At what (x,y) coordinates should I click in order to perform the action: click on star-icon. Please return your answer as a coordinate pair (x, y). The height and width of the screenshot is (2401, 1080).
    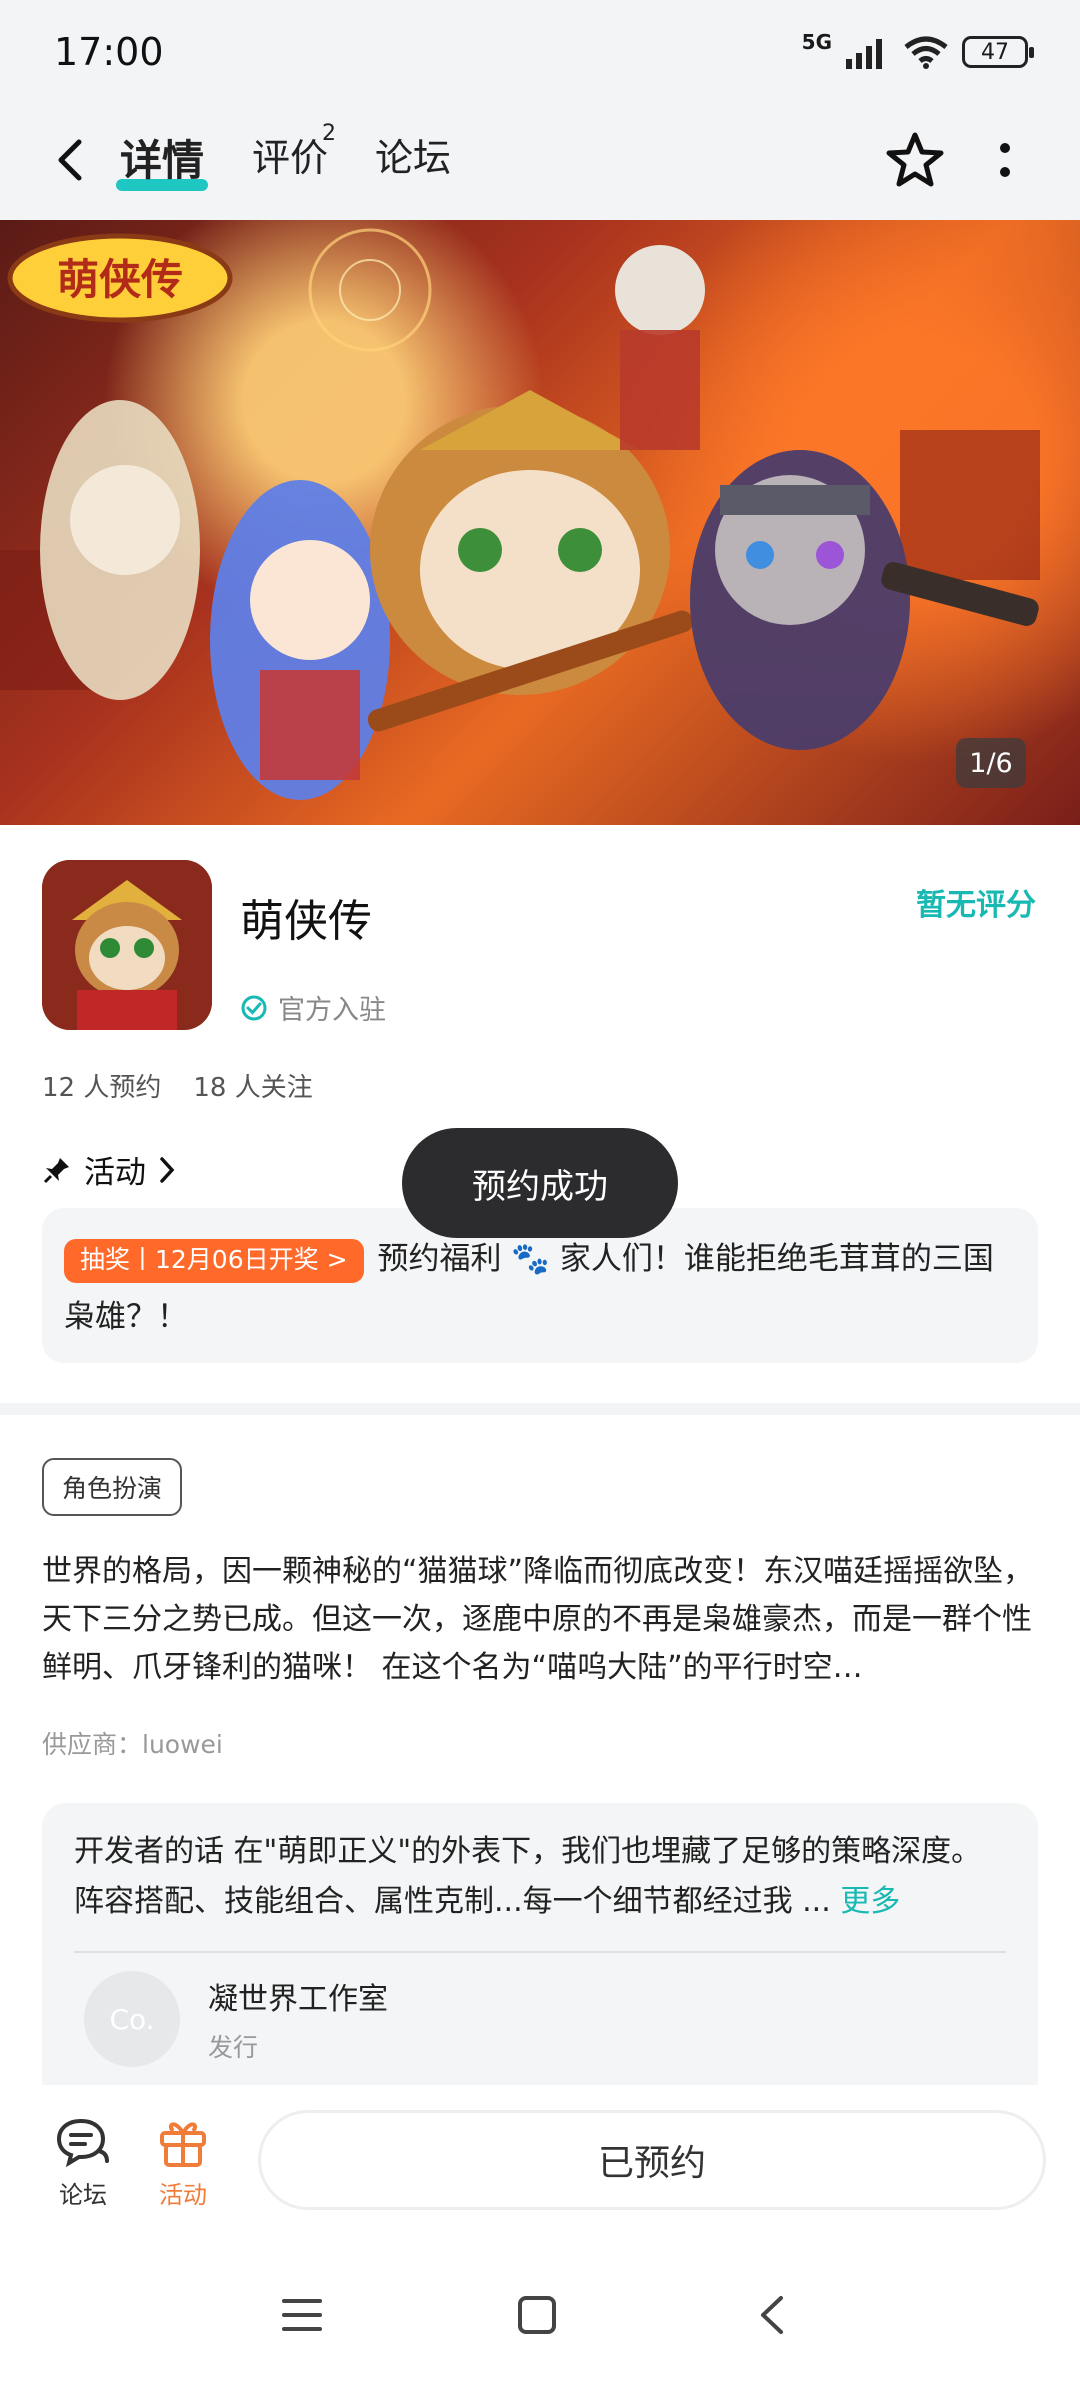
    Looking at the image, I should click on (915, 159).